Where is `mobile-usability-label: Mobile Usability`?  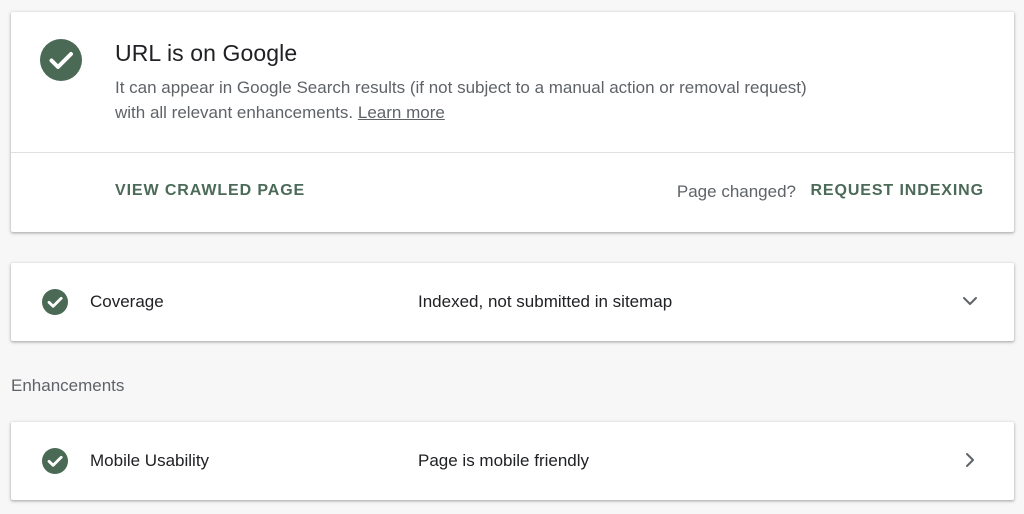 mobile-usability-label: Mobile Usability is located at coordinates (150, 460).